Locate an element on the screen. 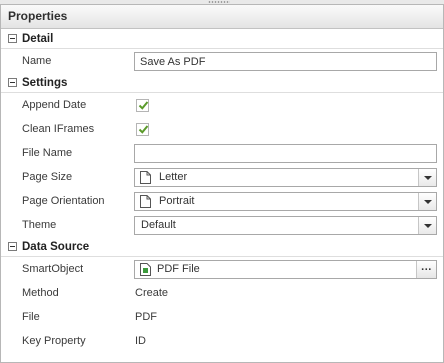  clean-iframes-checkbox is located at coordinates (142, 129).